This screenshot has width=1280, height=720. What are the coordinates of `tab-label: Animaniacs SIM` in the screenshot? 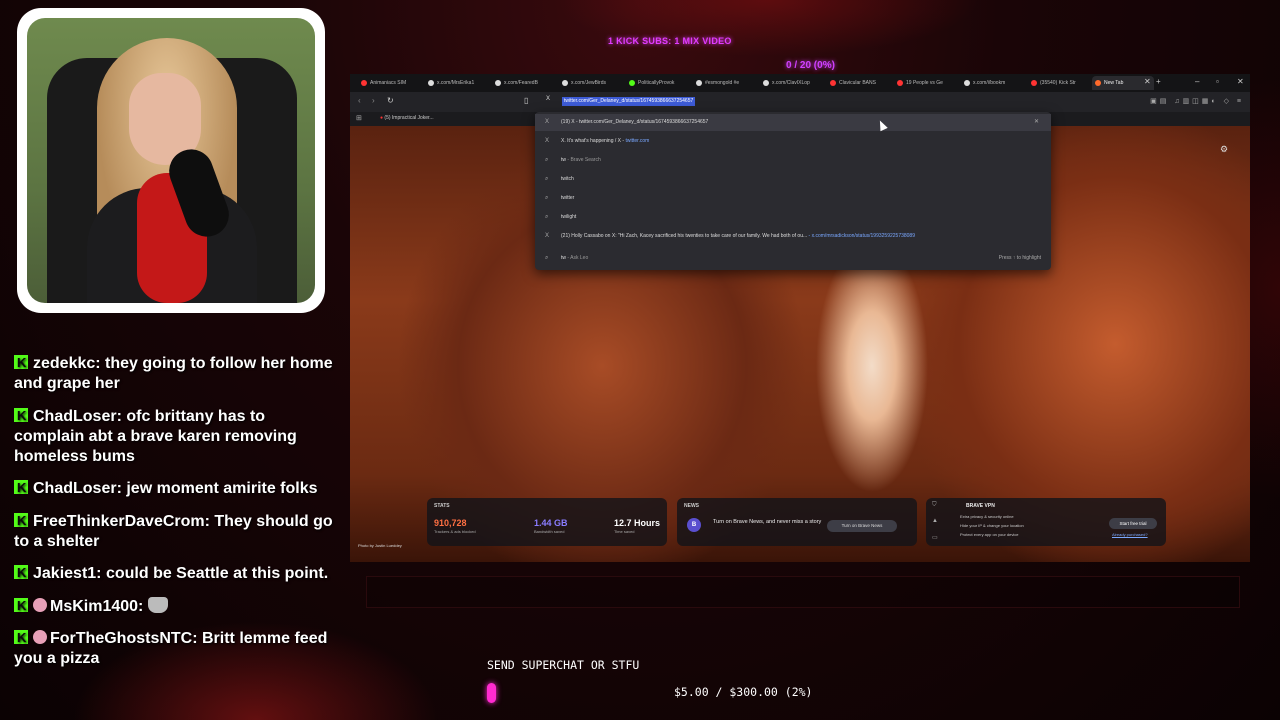 It's located at (388, 83).